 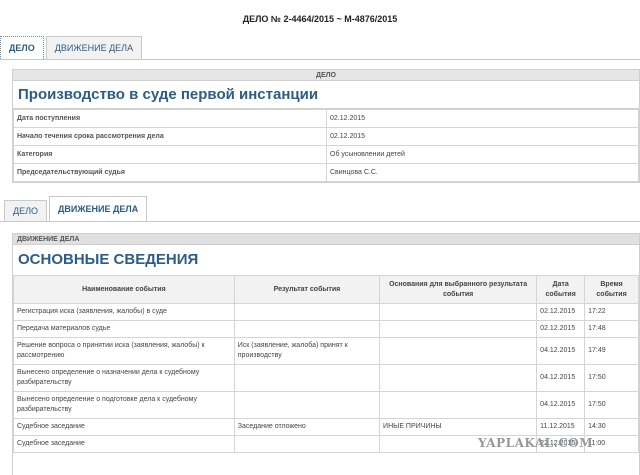 I want to click on column-header: Наименование события, so click(x=124, y=289).